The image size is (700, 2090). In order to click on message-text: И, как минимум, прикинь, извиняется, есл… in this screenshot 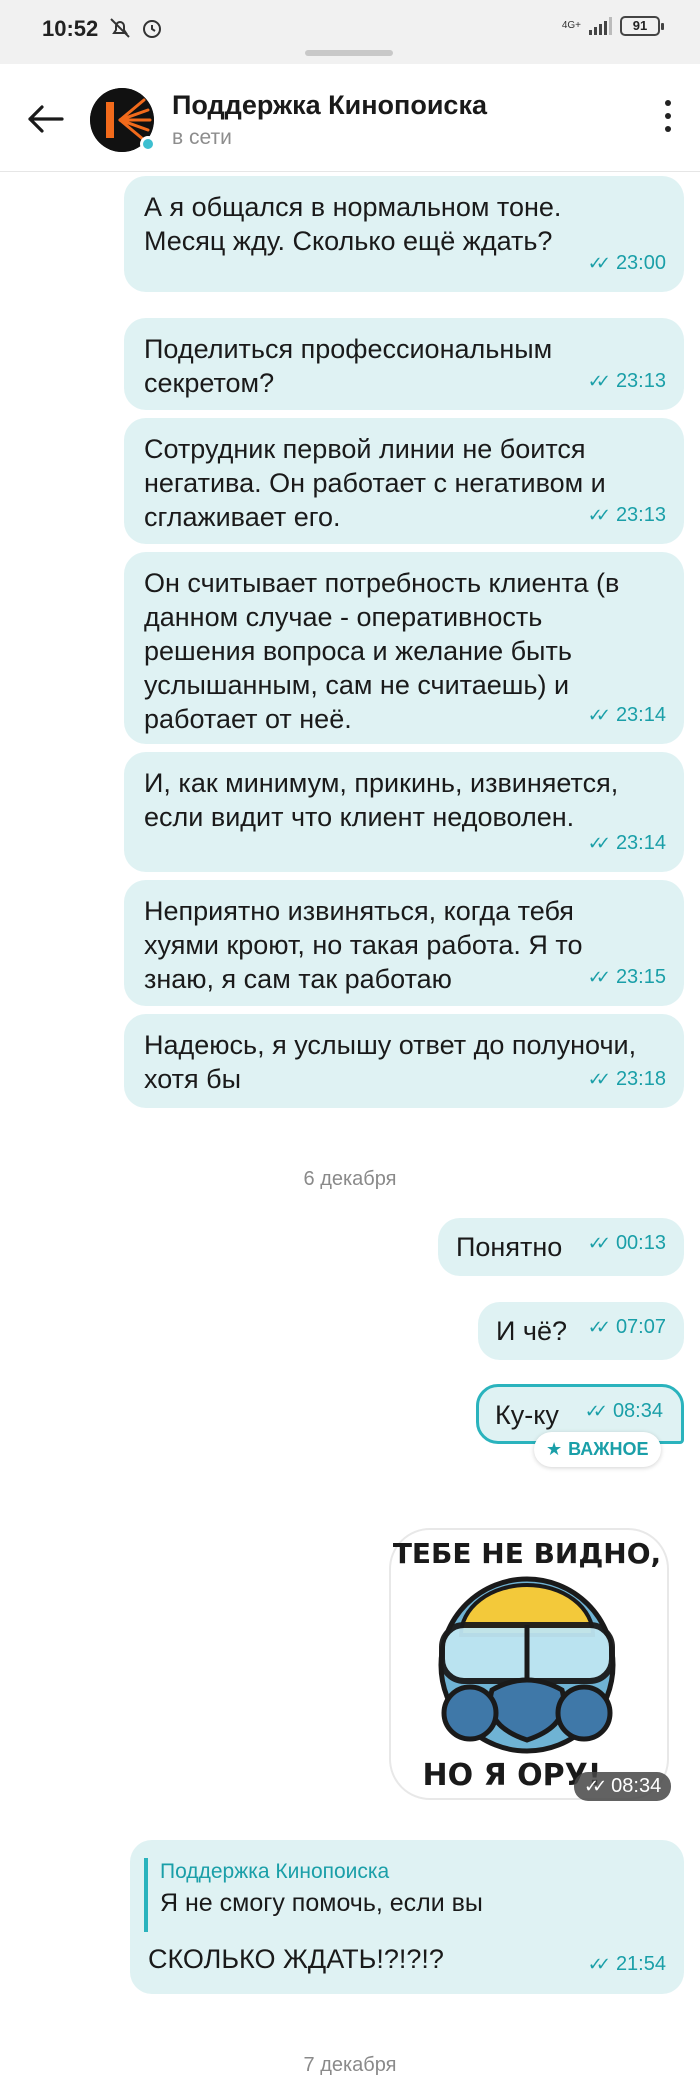, I will do `click(381, 800)`.